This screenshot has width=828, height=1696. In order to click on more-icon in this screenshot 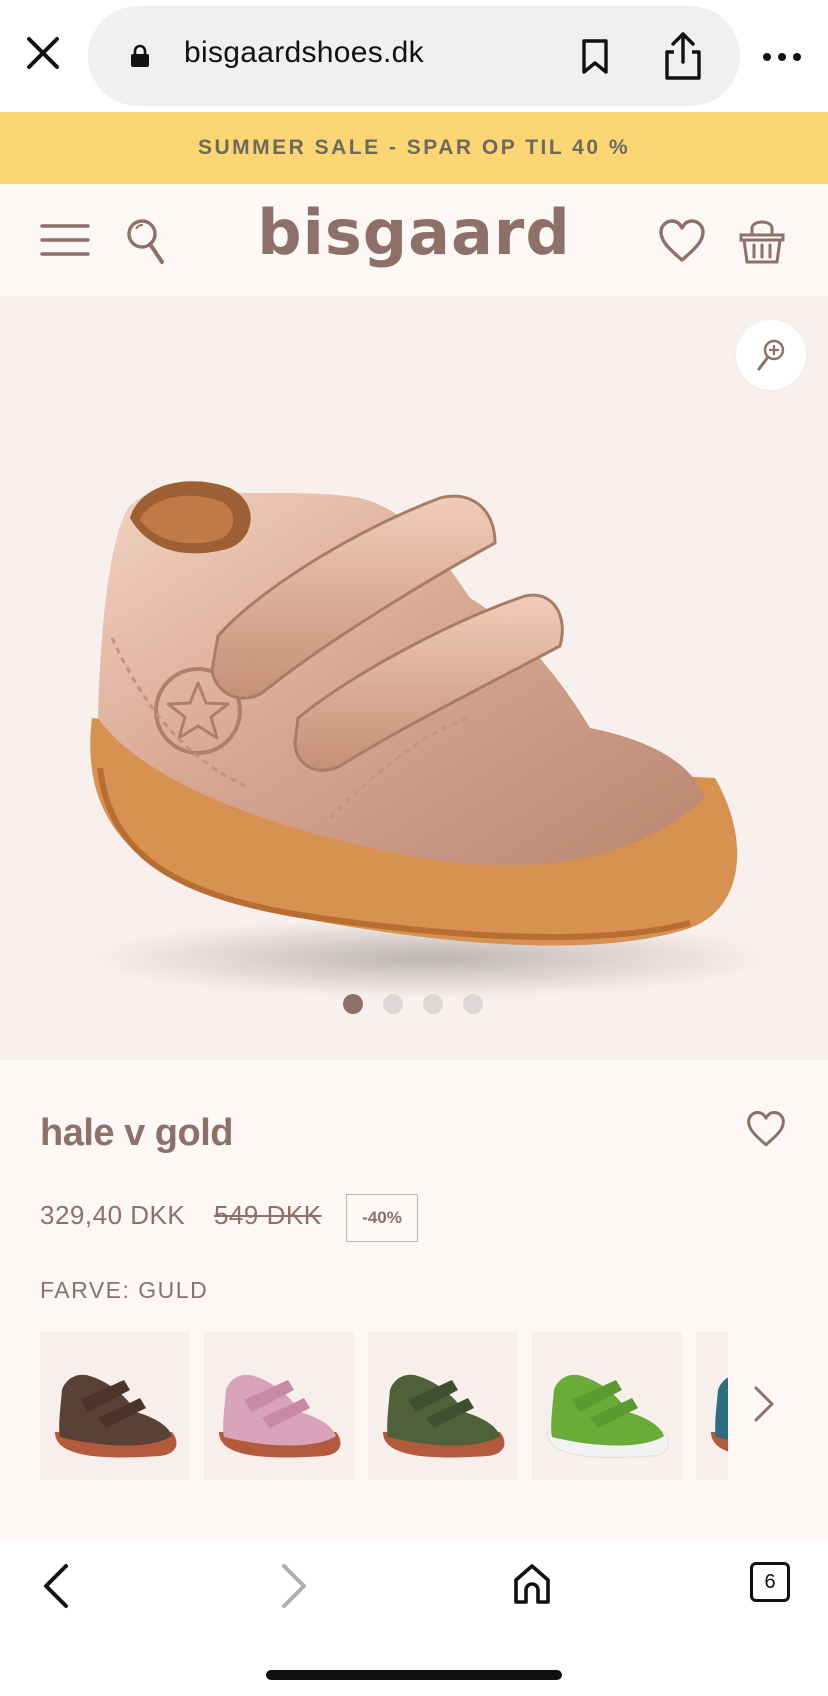, I will do `click(782, 59)`.